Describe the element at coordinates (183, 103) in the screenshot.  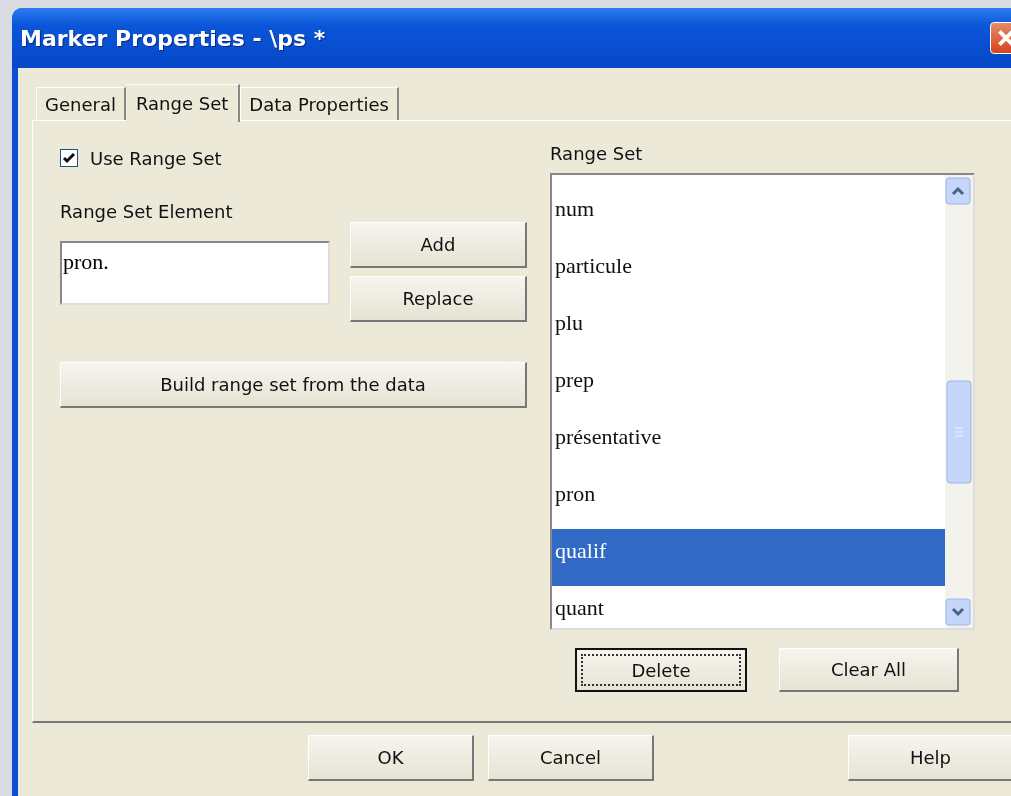
I see `tab: Range Set` at that location.